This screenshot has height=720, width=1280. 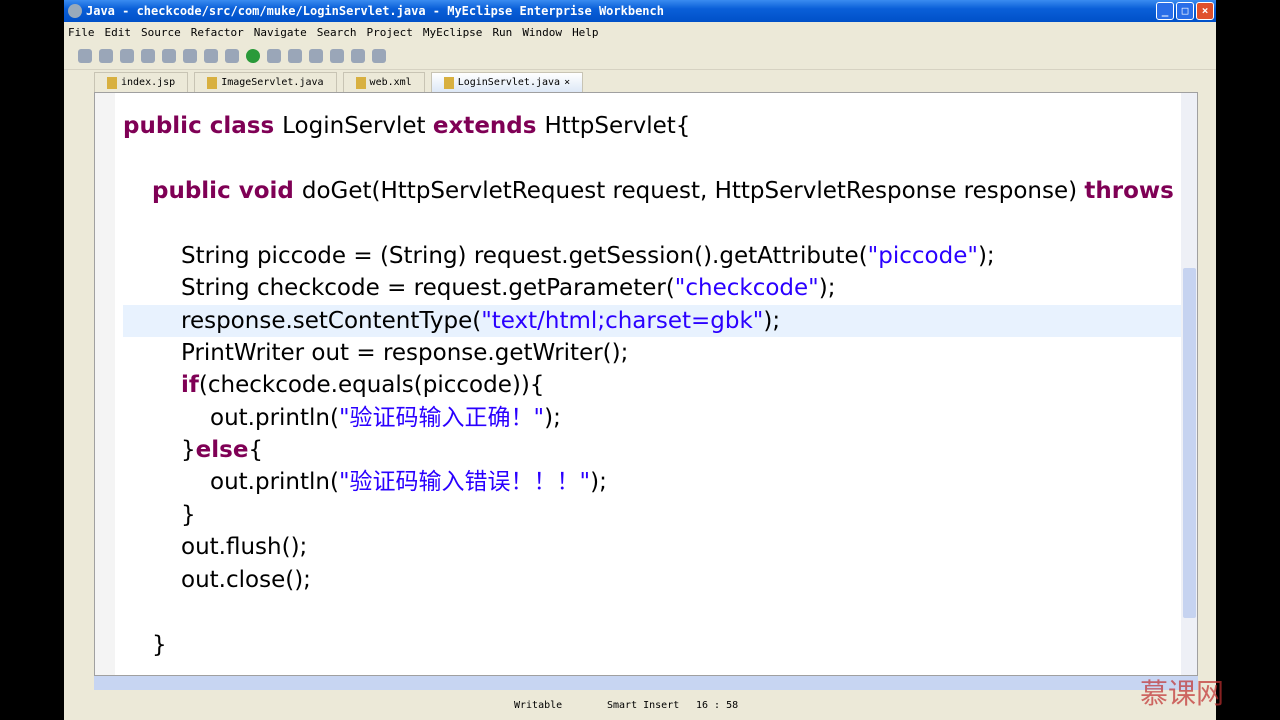 I want to click on new-class-icon, so click(x=316, y=55).